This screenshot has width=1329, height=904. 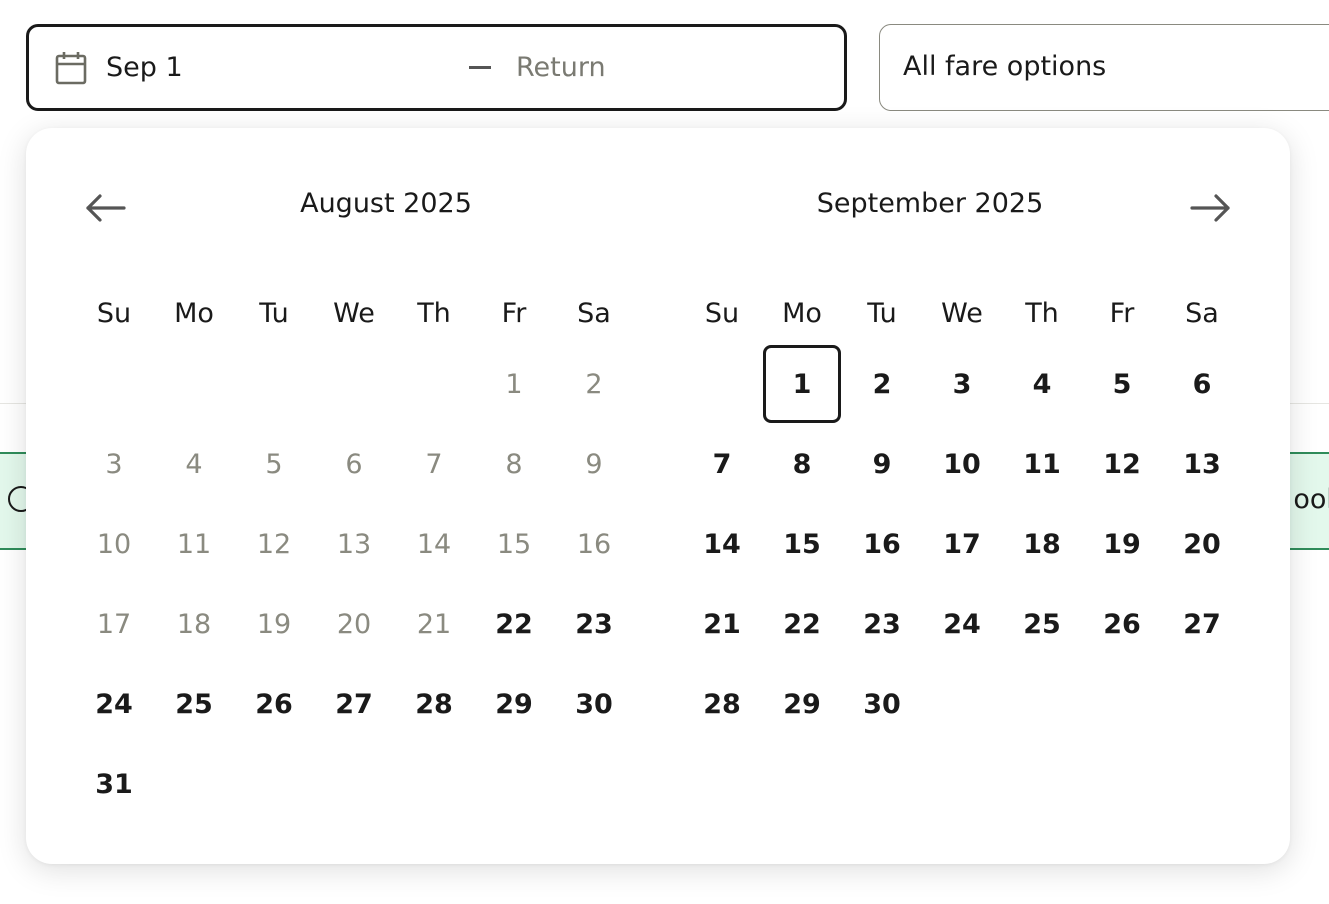 I want to click on day-cell-disabled: 14, so click(x=434, y=544).